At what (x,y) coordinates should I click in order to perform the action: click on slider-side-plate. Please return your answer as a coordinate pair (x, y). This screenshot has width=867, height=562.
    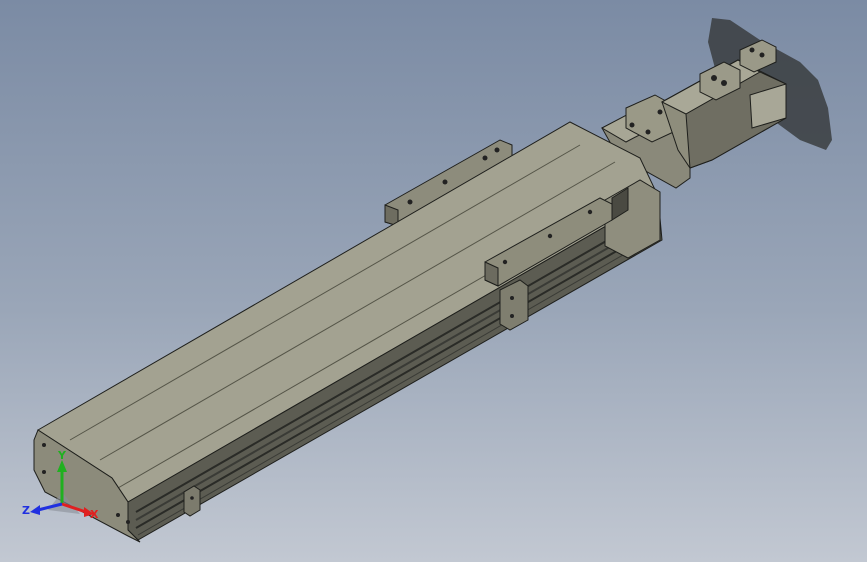
    Looking at the image, I should click on (514, 305).